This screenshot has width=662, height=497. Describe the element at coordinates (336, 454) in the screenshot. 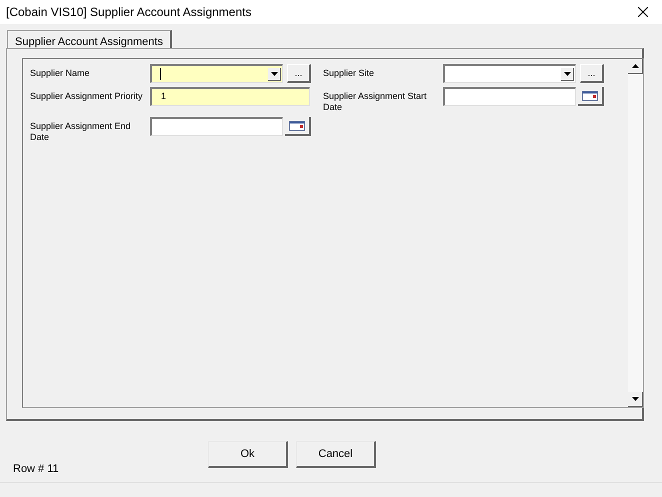

I see `dialog-button: Cancel` at that location.